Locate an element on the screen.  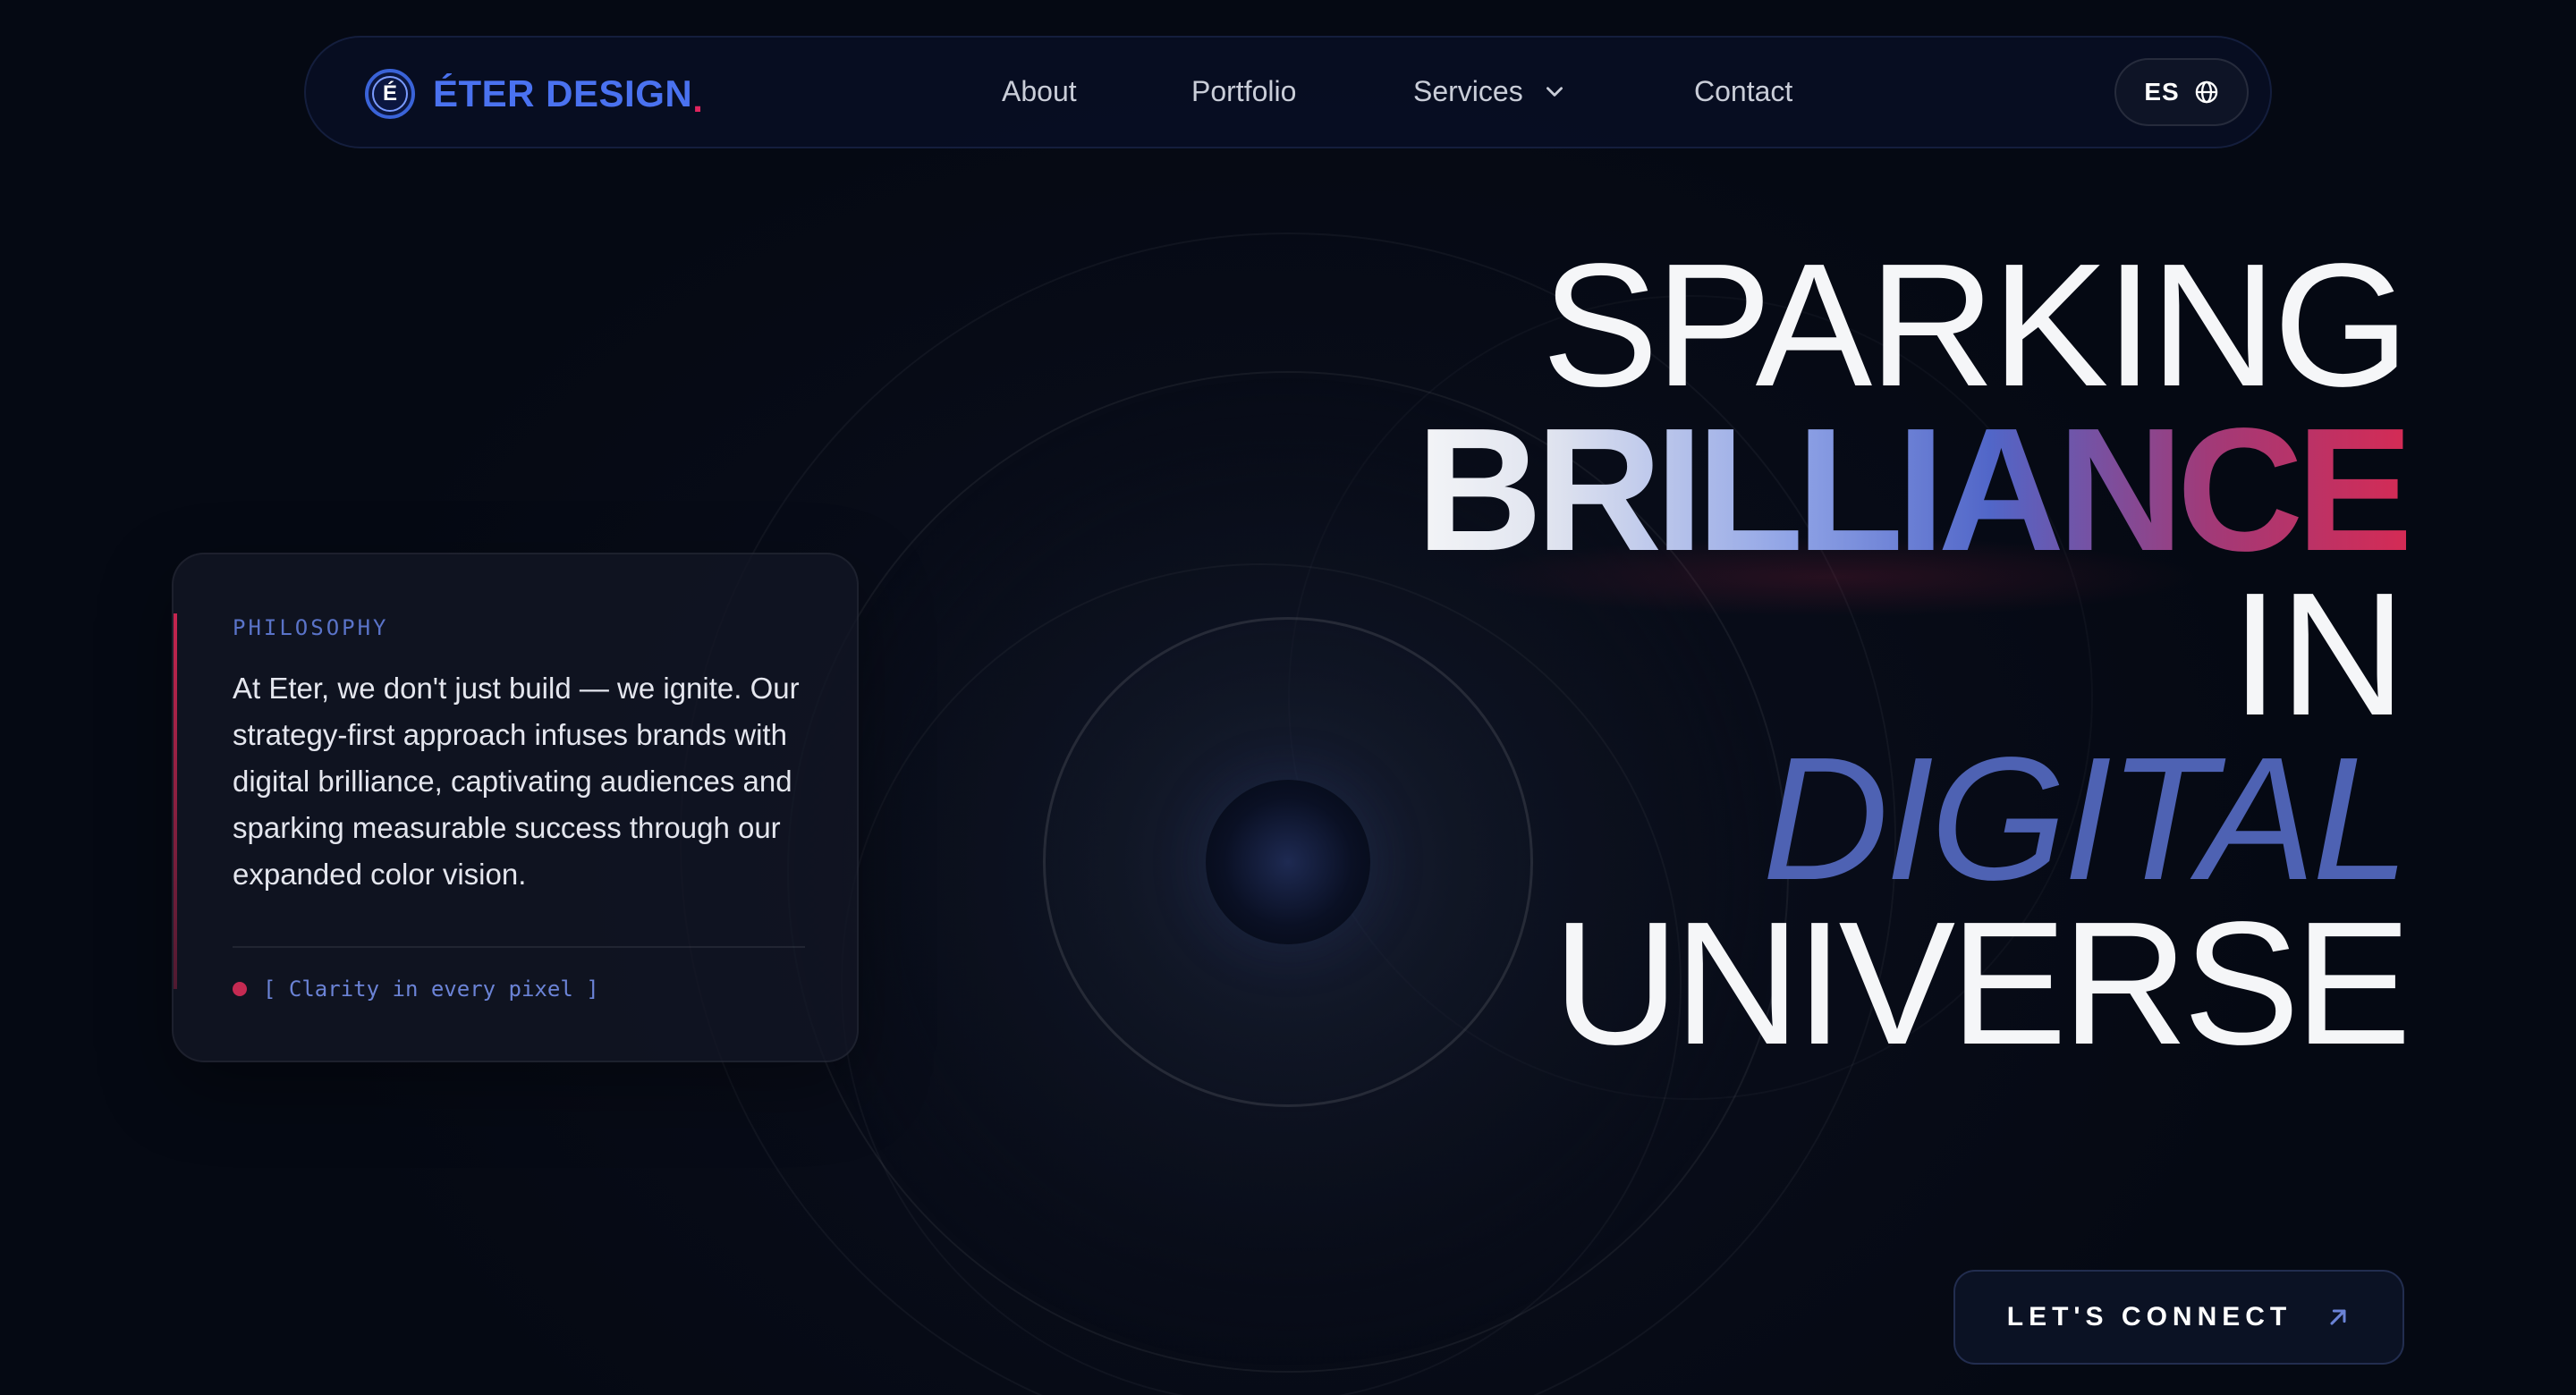
philosophy-kicker: PHILOSOPHY is located at coordinates (311, 627).